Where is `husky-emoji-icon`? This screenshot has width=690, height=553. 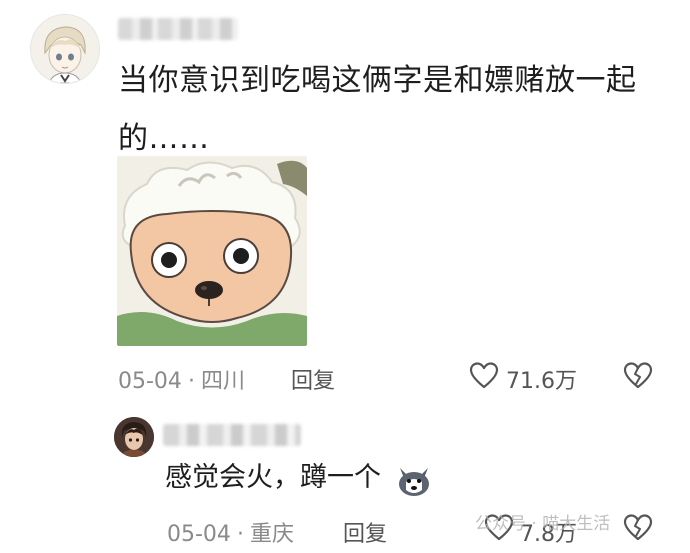
husky-emoji-icon is located at coordinates (414, 481).